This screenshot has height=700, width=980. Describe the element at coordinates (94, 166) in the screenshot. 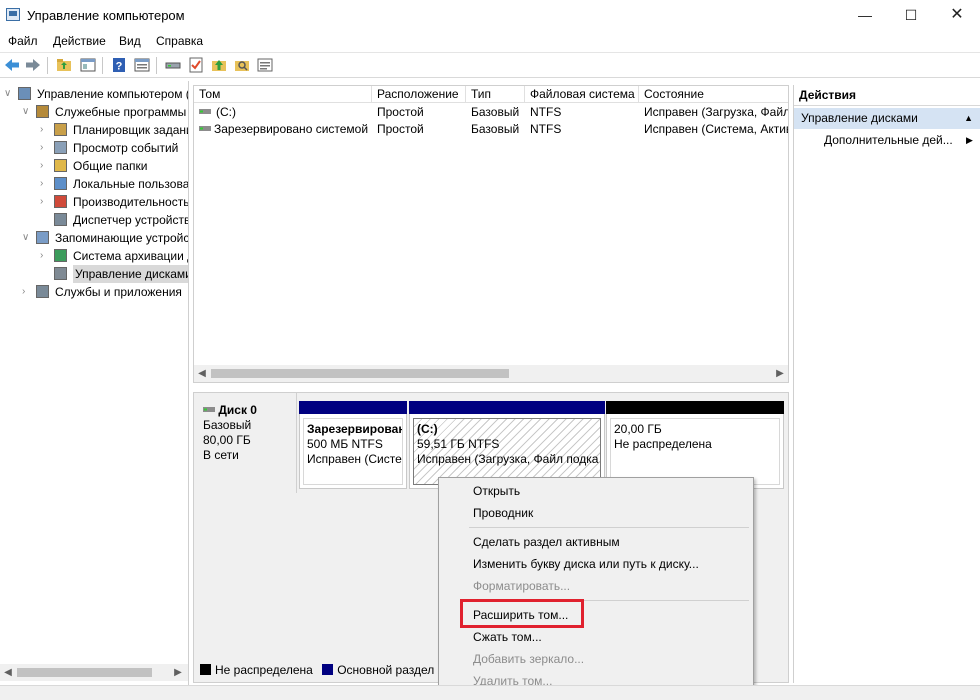

I see `tree-item: › Общие папки` at that location.